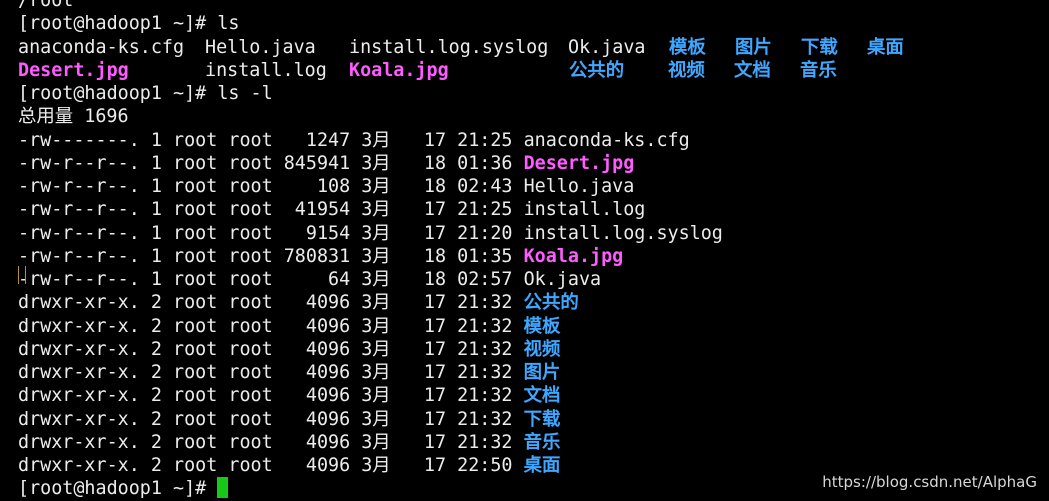 The width and height of the screenshot is (1049, 501). I want to click on ls-entry: Ok.java, so click(607, 47).